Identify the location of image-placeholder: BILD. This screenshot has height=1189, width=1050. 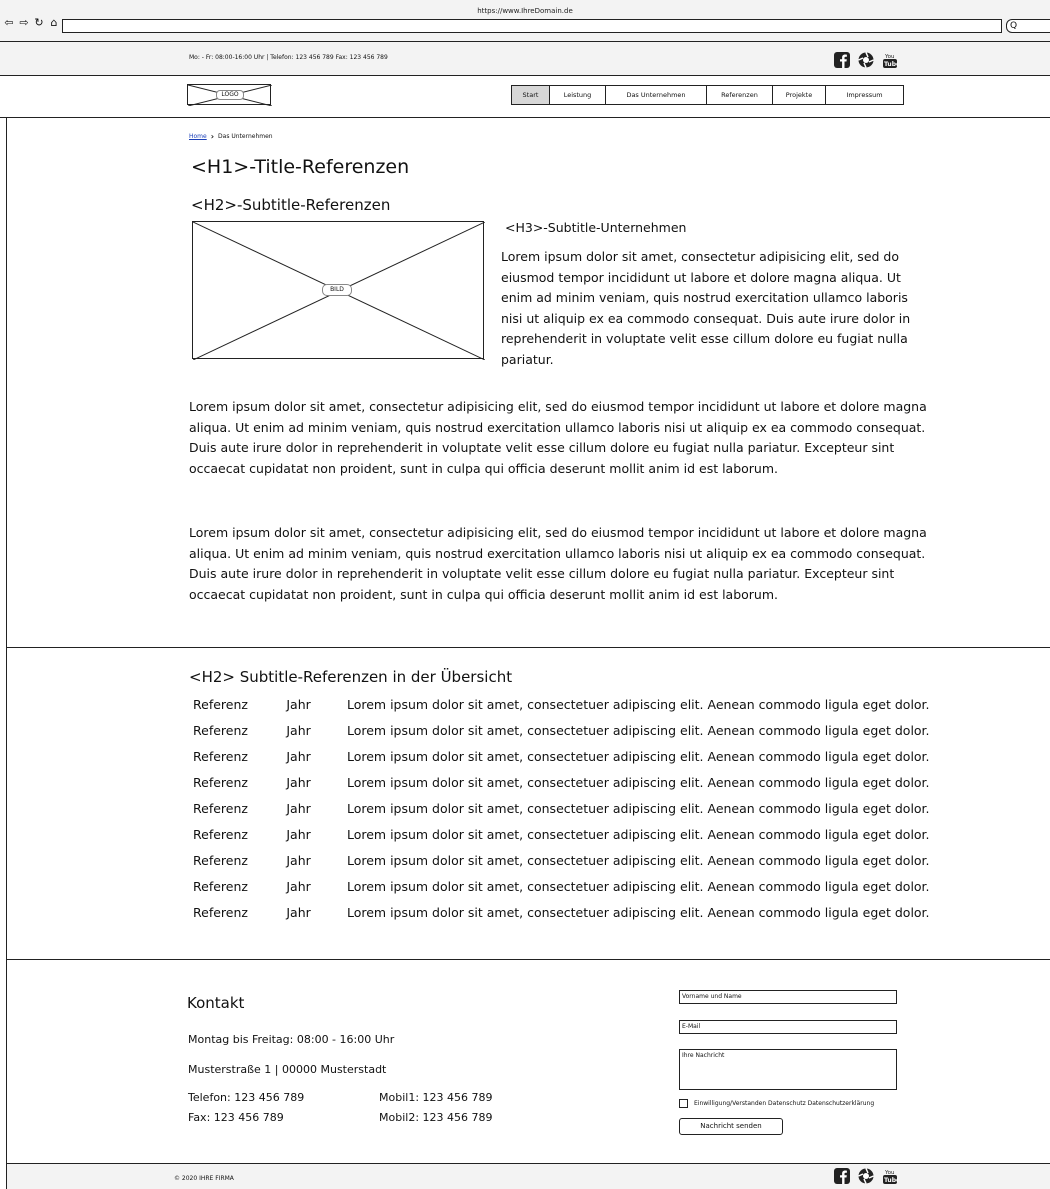
(338, 290).